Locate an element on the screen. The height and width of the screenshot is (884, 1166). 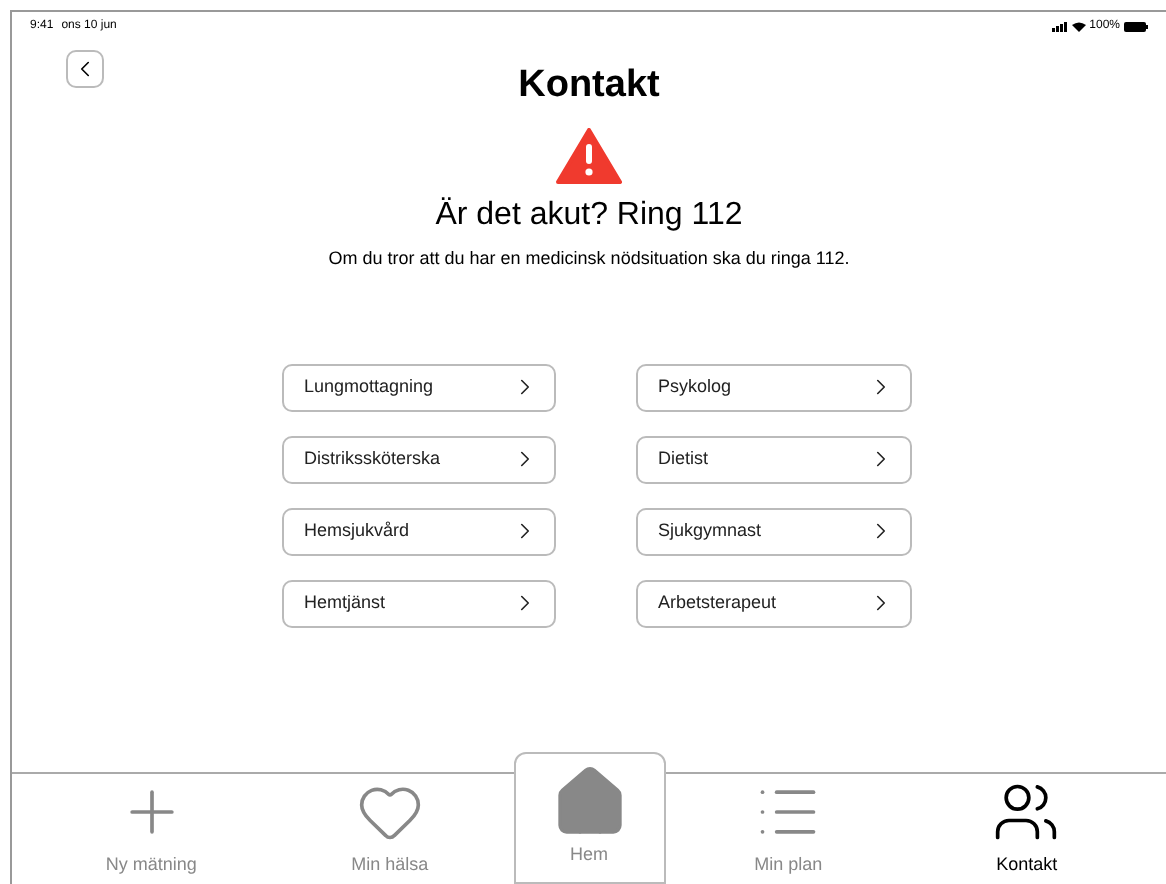
page-title: Kontakt is located at coordinates (589, 85).